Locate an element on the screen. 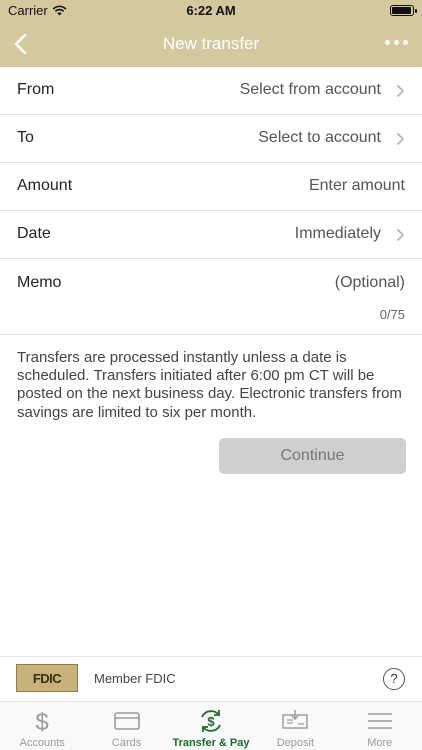  nav-bar: New transfer is located at coordinates (211, 44).